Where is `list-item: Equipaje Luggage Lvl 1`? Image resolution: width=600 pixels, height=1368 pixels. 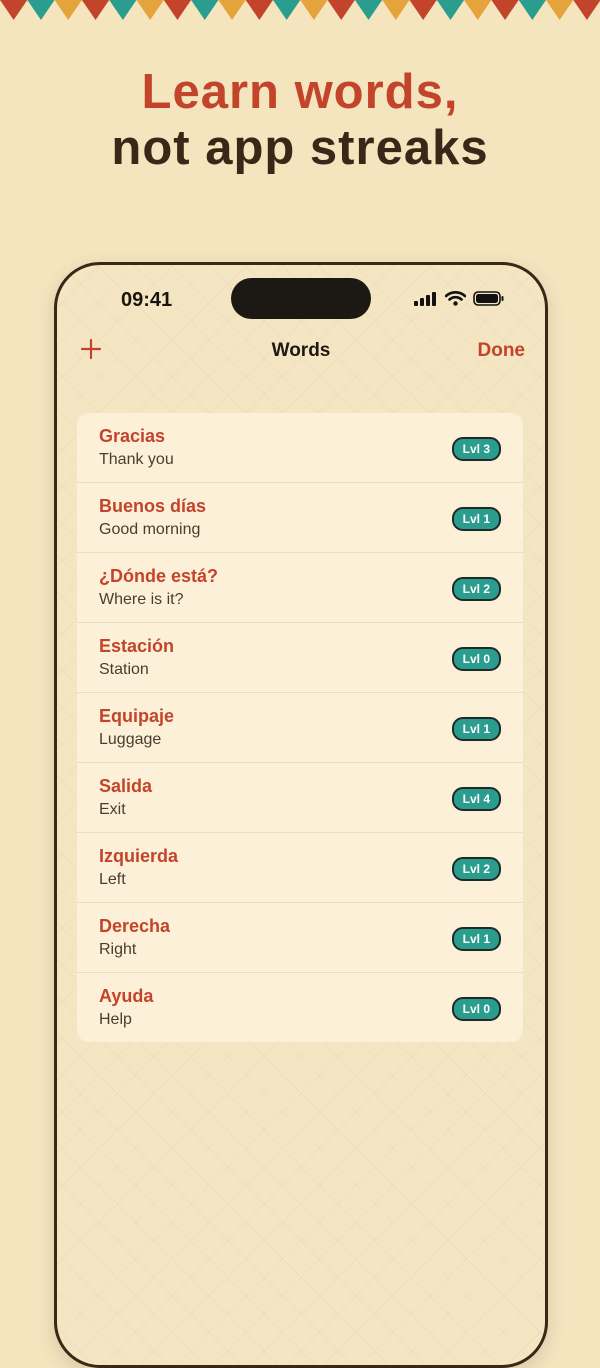 list-item: Equipaje Luggage Lvl 1 is located at coordinates (300, 728).